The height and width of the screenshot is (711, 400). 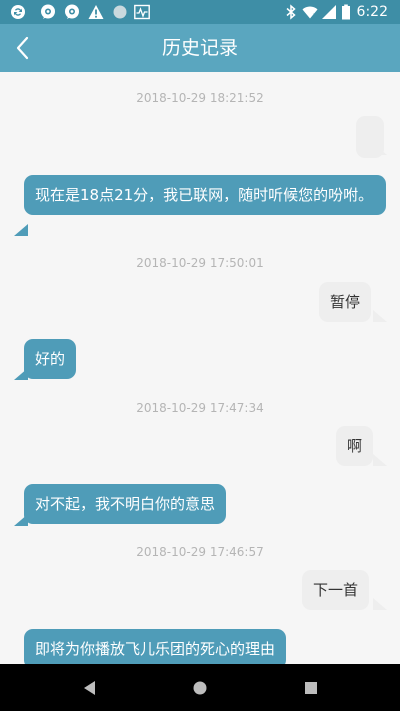 I want to click on incoming-message-bubble: 现在是18点21分，我已联网，随时听候您的吩咐。, so click(x=205, y=195).